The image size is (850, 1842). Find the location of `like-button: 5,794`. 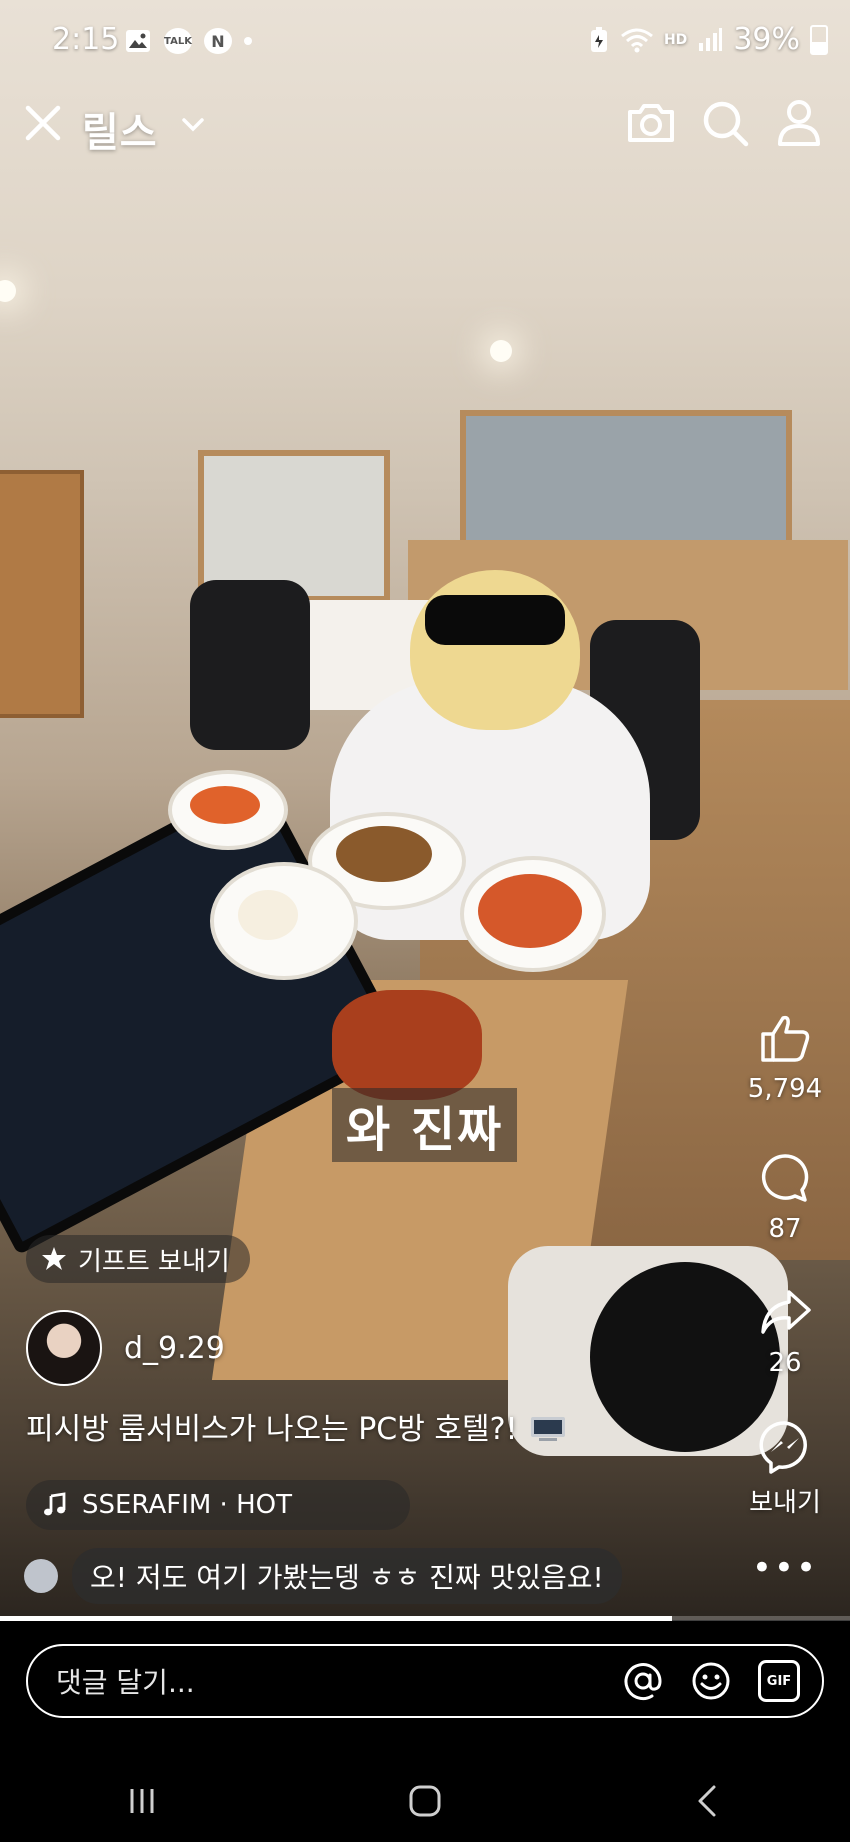

like-button: 5,794 is located at coordinates (785, 1057).